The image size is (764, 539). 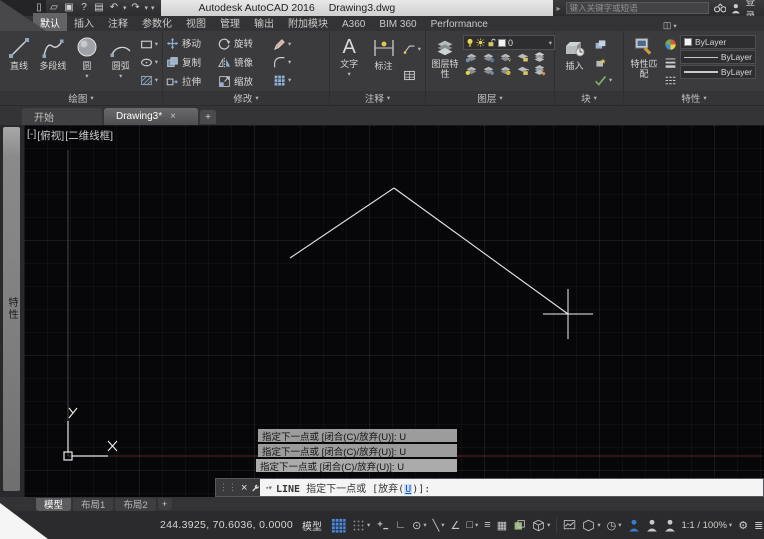 What do you see at coordinates (157, 22) in the screenshot?
I see `ribbon-tab-parametric: 参数化` at bounding box center [157, 22].